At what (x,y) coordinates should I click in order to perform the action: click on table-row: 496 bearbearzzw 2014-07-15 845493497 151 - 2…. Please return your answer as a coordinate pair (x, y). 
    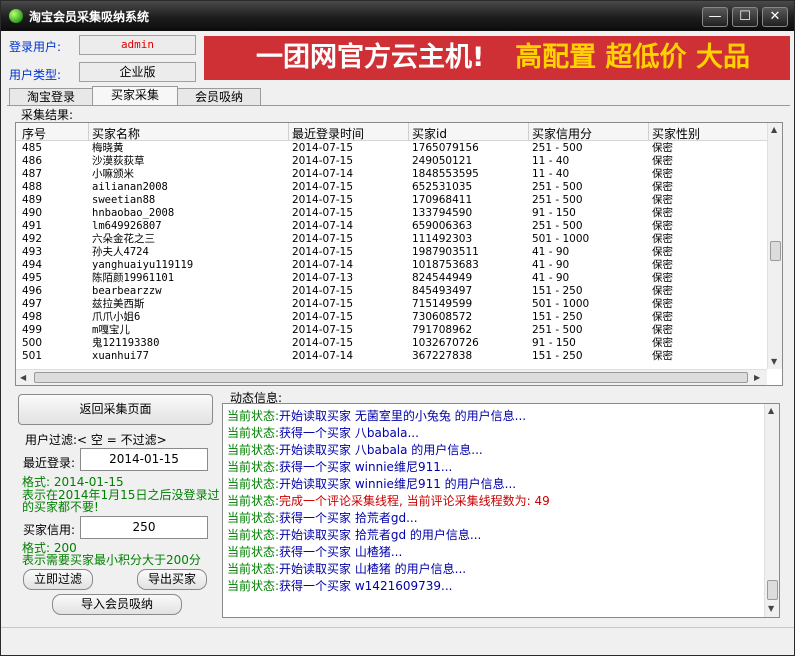
    Looking at the image, I should click on (391, 291).